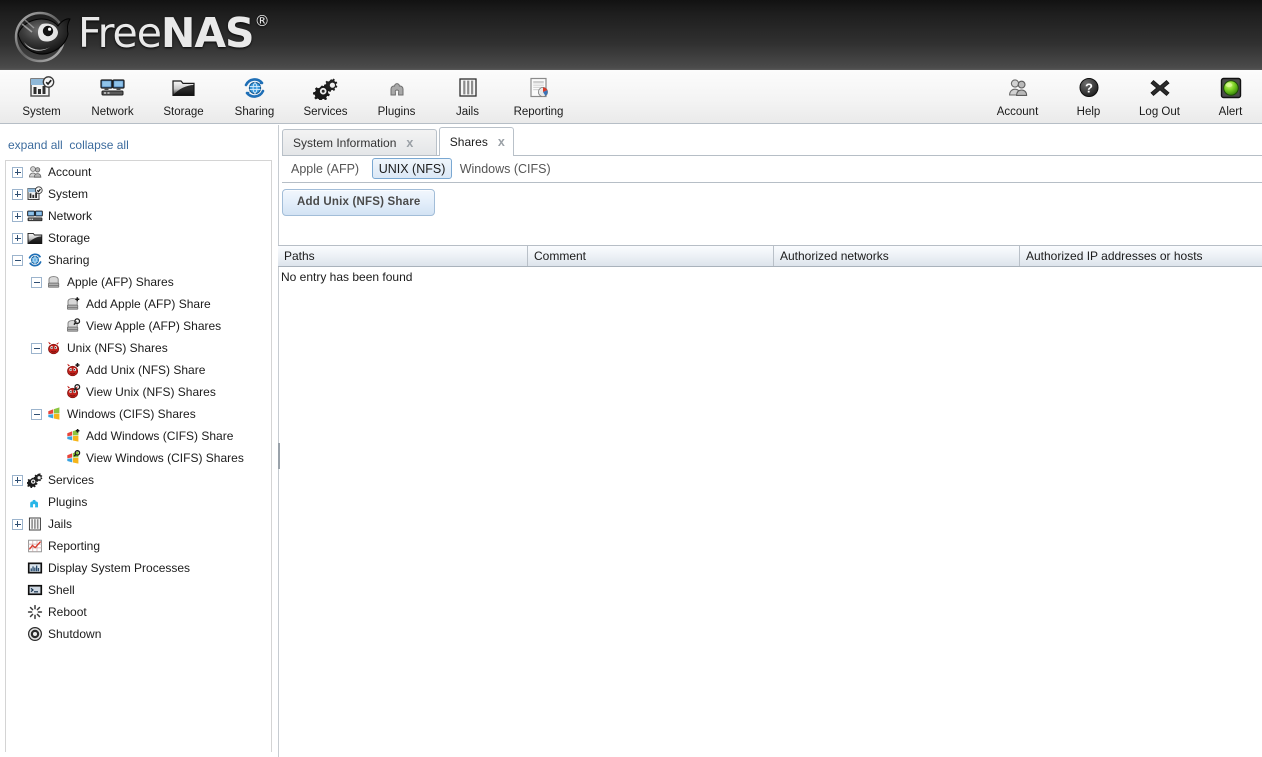 This screenshot has height=757, width=1262. Describe the element at coordinates (279, 456) in the screenshot. I see `splitter-grip` at that location.